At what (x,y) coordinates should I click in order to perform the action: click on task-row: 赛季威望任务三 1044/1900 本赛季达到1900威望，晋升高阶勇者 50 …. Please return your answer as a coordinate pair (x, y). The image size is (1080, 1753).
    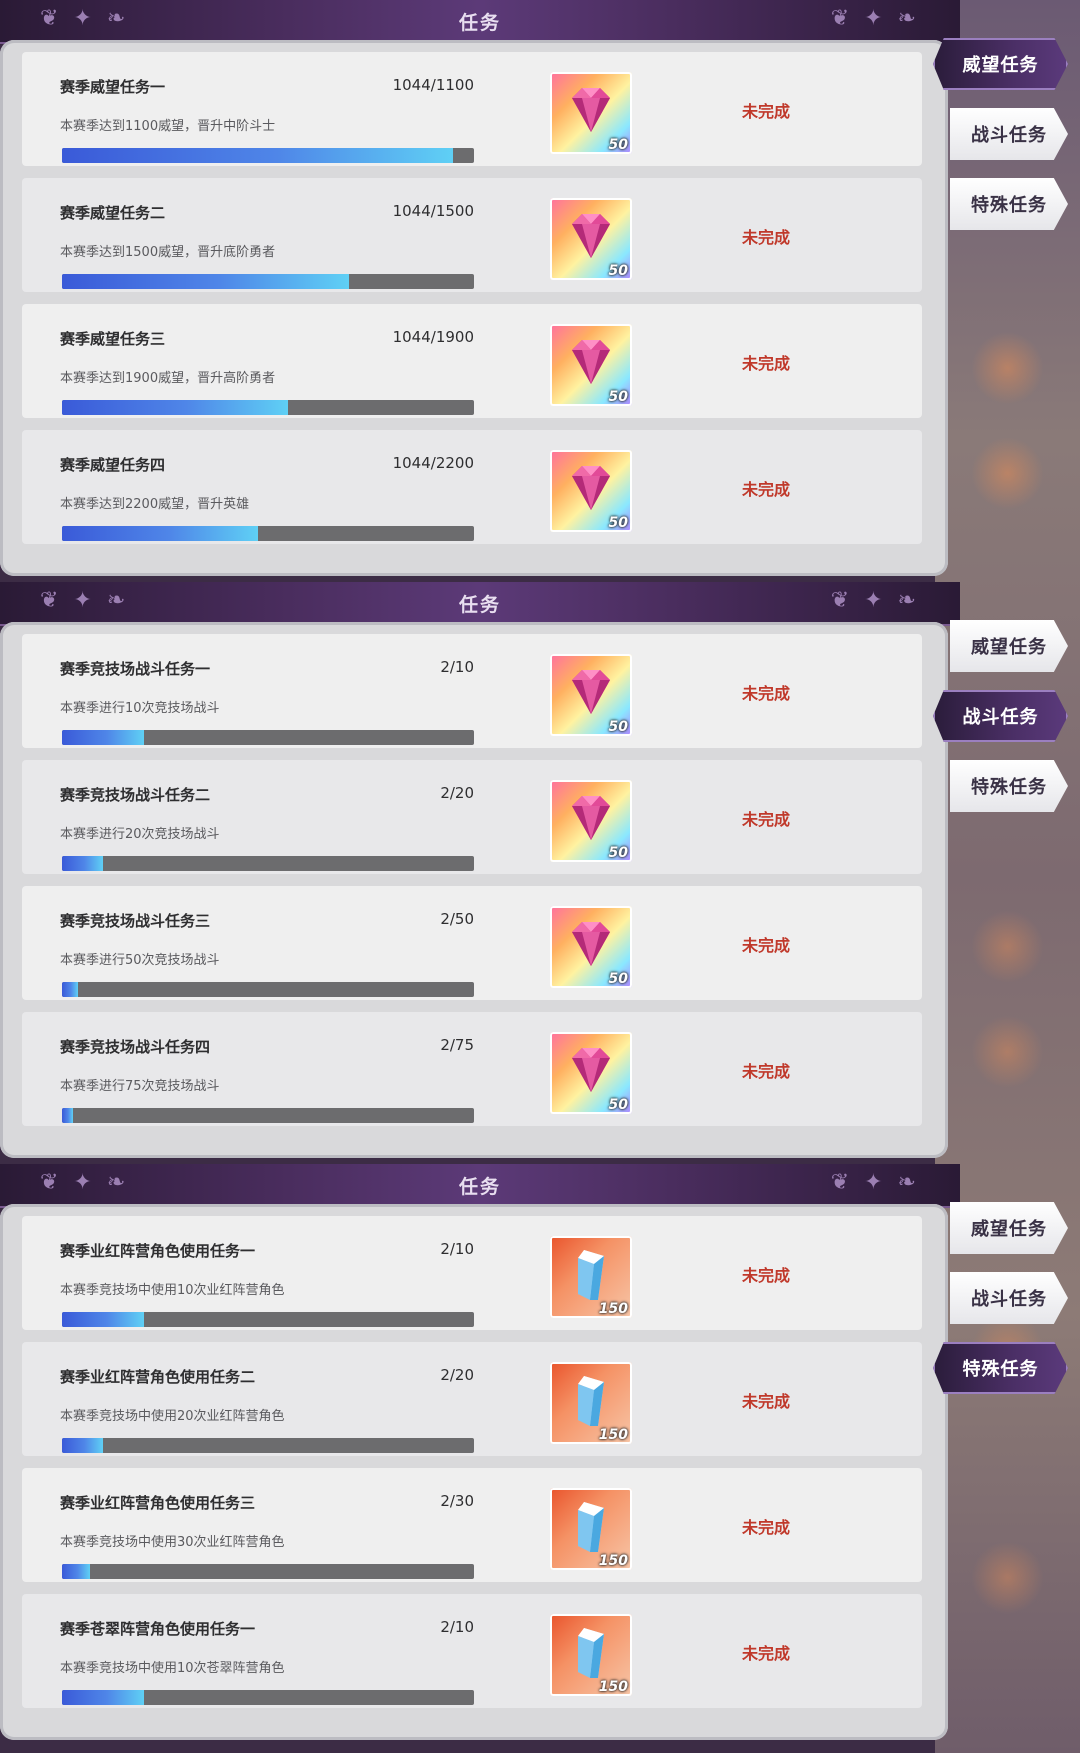
    Looking at the image, I should click on (472, 361).